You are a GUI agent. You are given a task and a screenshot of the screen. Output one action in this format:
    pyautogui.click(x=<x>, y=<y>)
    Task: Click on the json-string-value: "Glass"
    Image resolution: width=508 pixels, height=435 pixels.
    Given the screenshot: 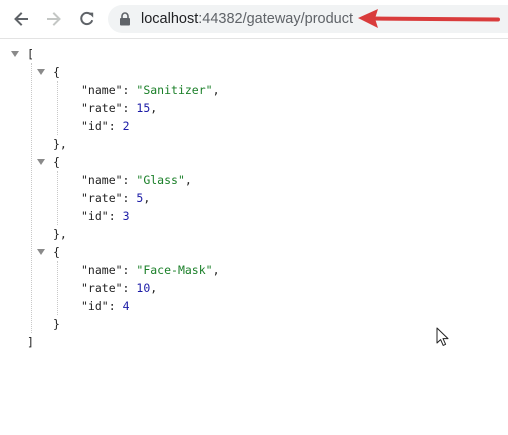 What is the action you would take?
    pyautogui.click(x=160, y=180)
    